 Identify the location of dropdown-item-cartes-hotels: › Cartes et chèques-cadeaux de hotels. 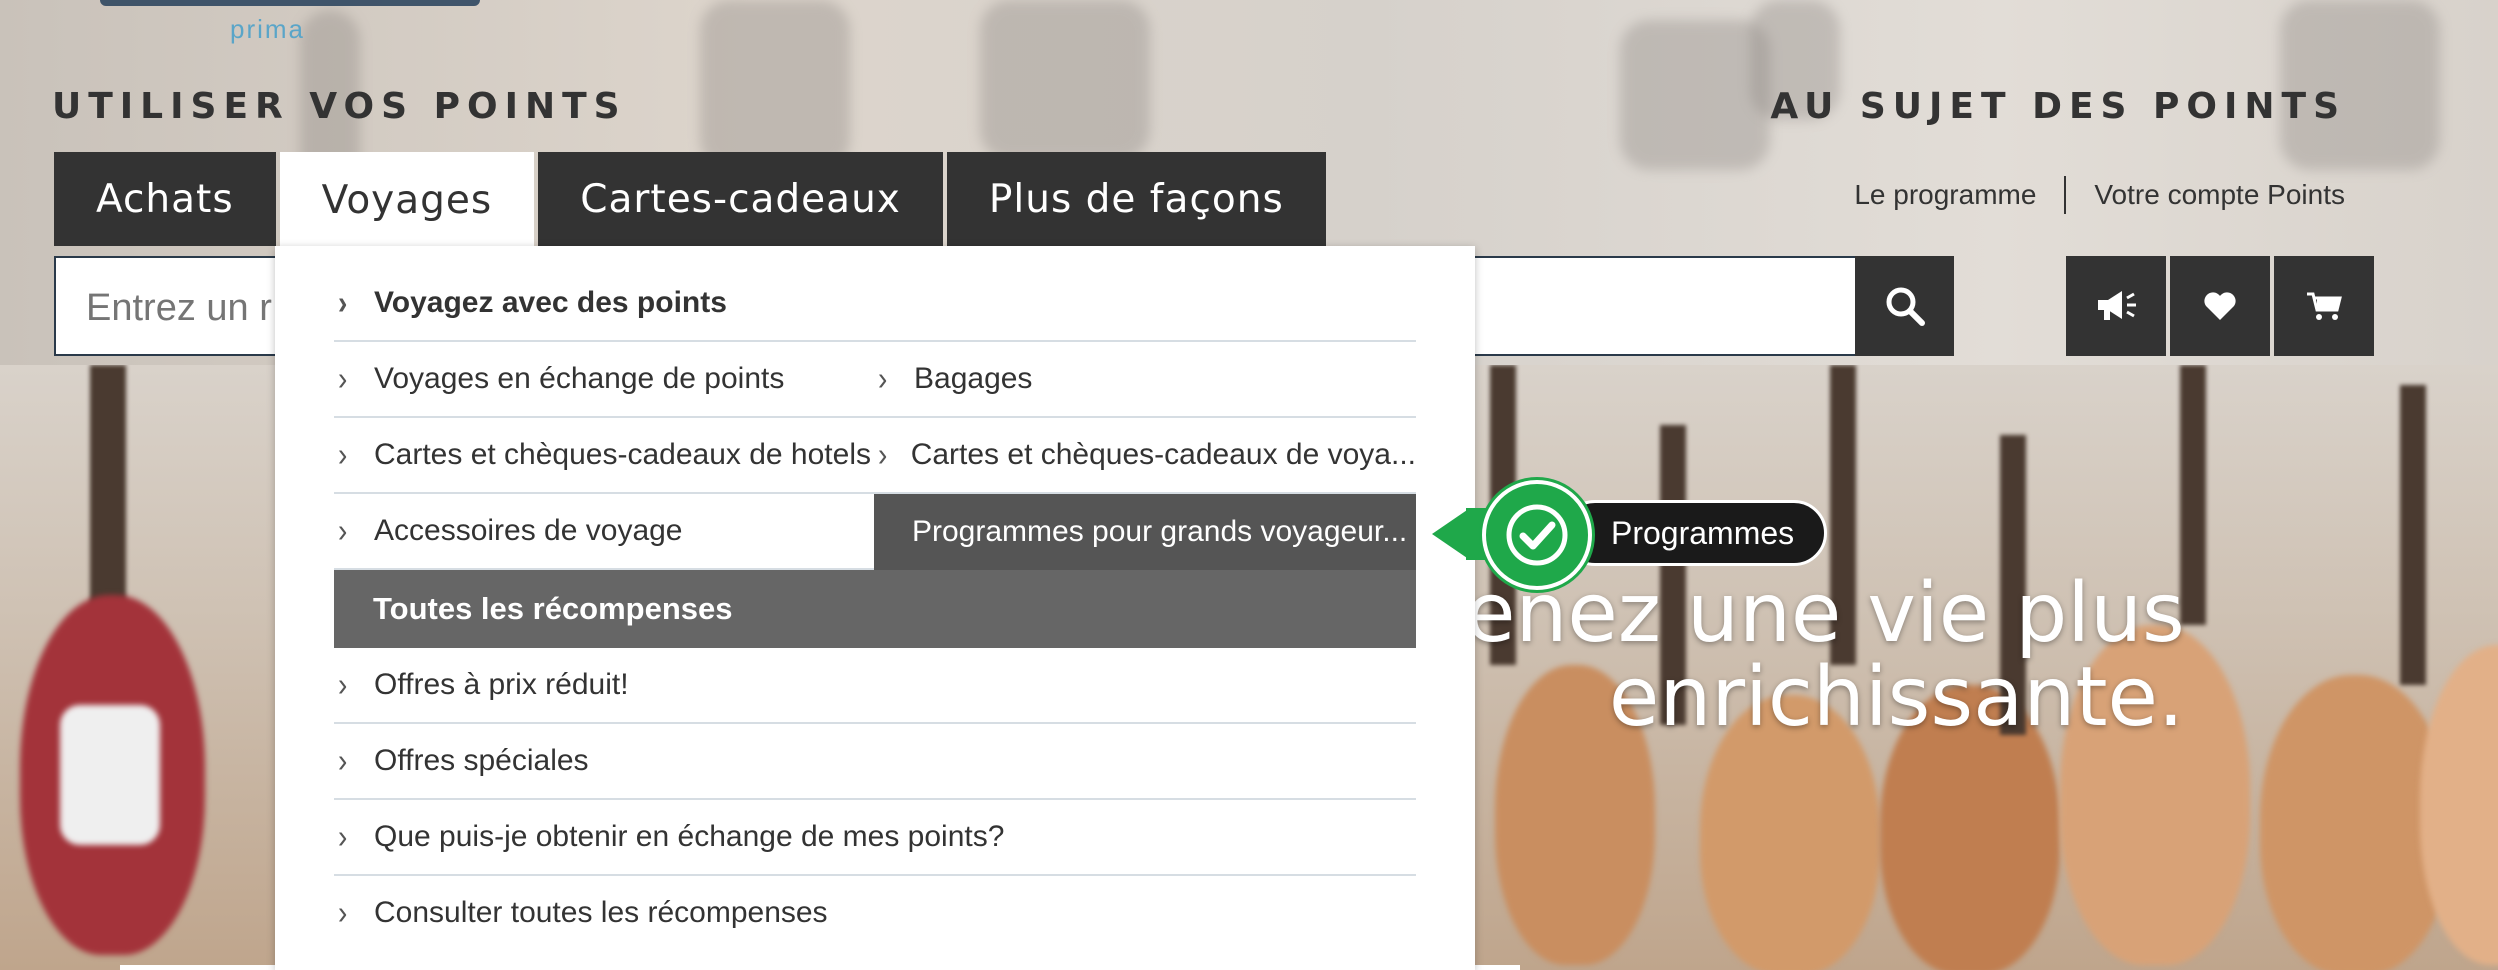
(604, 455).